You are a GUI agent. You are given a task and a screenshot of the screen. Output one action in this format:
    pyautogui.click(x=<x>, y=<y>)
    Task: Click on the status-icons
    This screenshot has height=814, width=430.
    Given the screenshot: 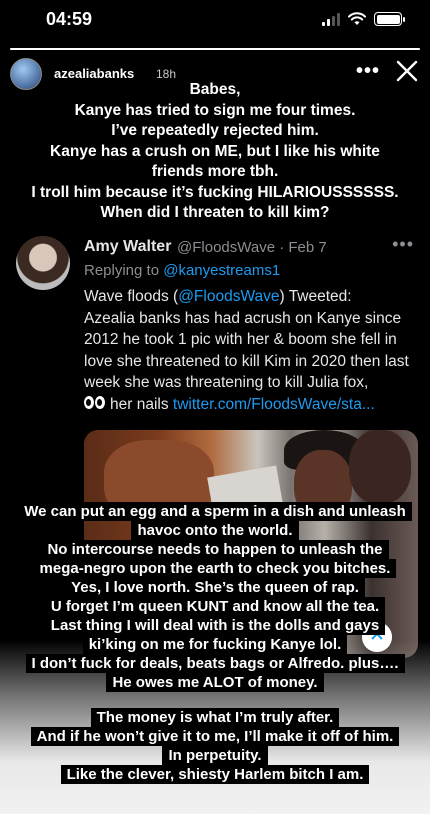 What is the action you would take?
    pyautogui.click(x=363, y=19)
    